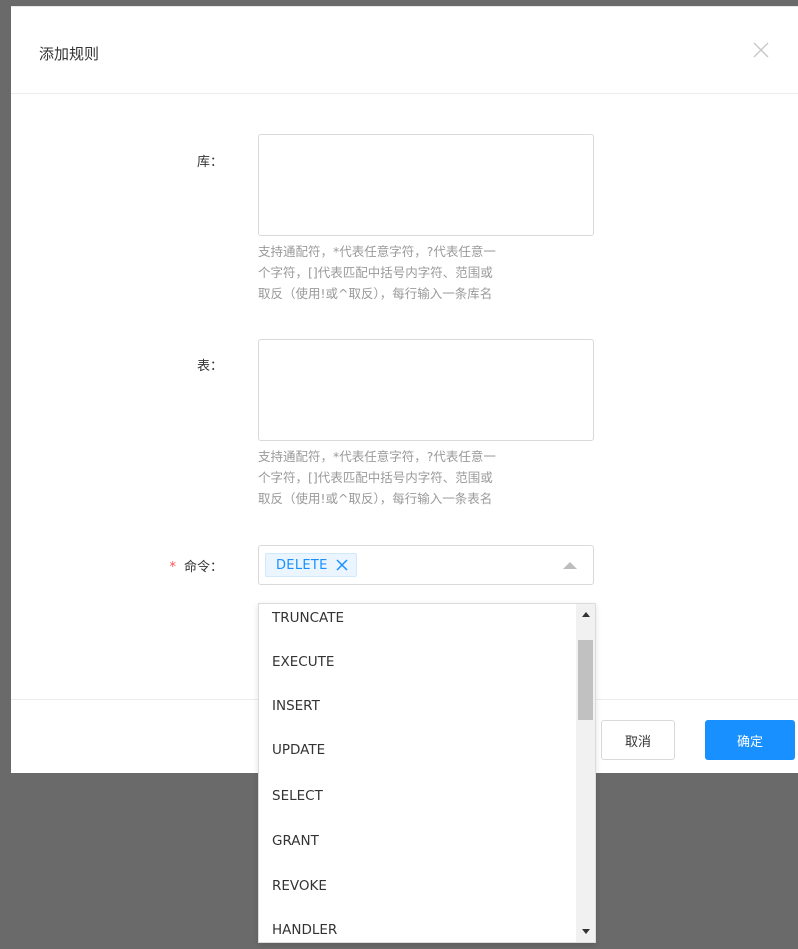 The width and height of the screenshot is (798, 949). What do you see at coordinates (585, 614) in the screenshot?
I see `scroll-up-icon` at bounding box center [585, 614].